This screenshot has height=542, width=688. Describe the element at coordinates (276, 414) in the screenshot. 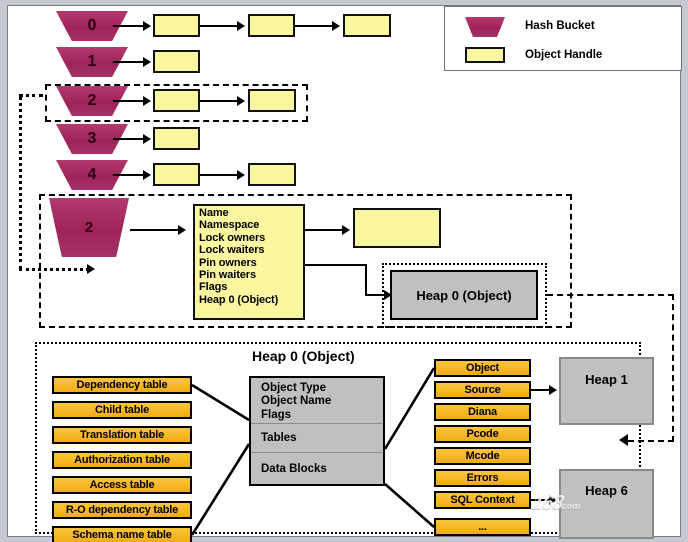

I see `heap0-attr-flags: Flags` at that location.